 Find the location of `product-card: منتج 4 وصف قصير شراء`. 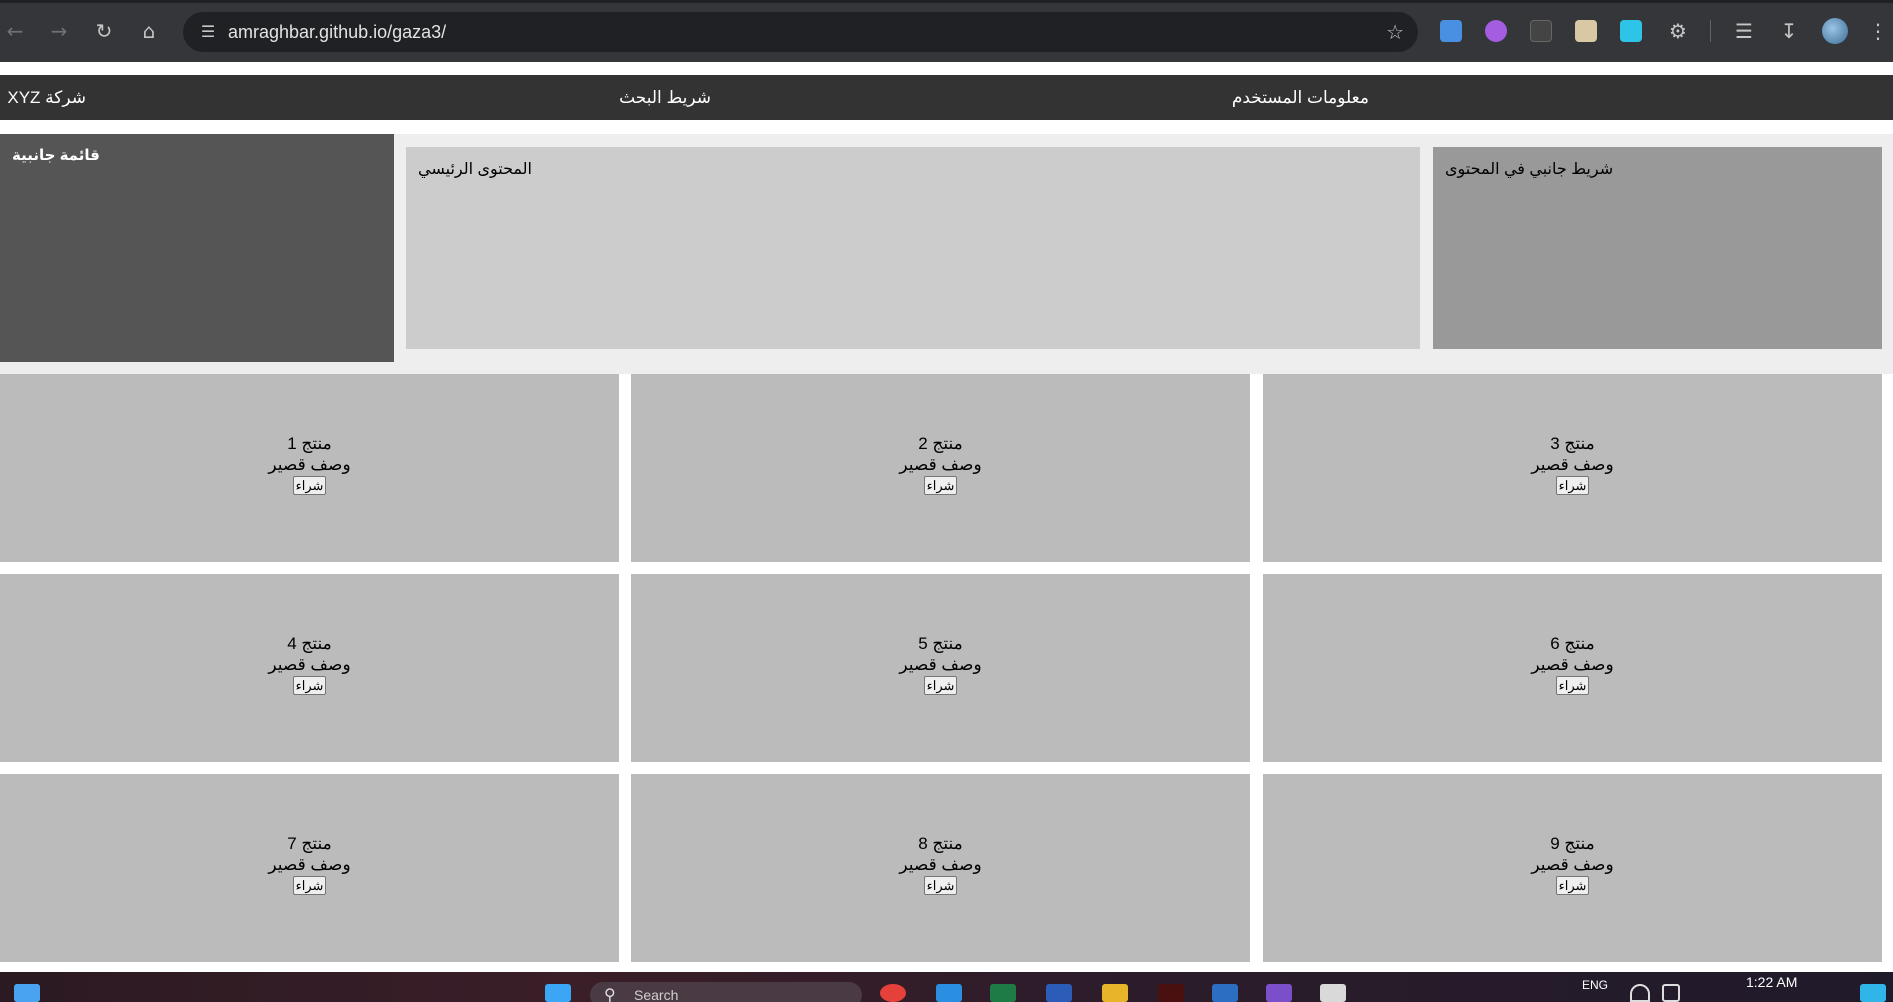

product-card: منتج 4 وصف قصير شراء is located at coordinates (309, 668).